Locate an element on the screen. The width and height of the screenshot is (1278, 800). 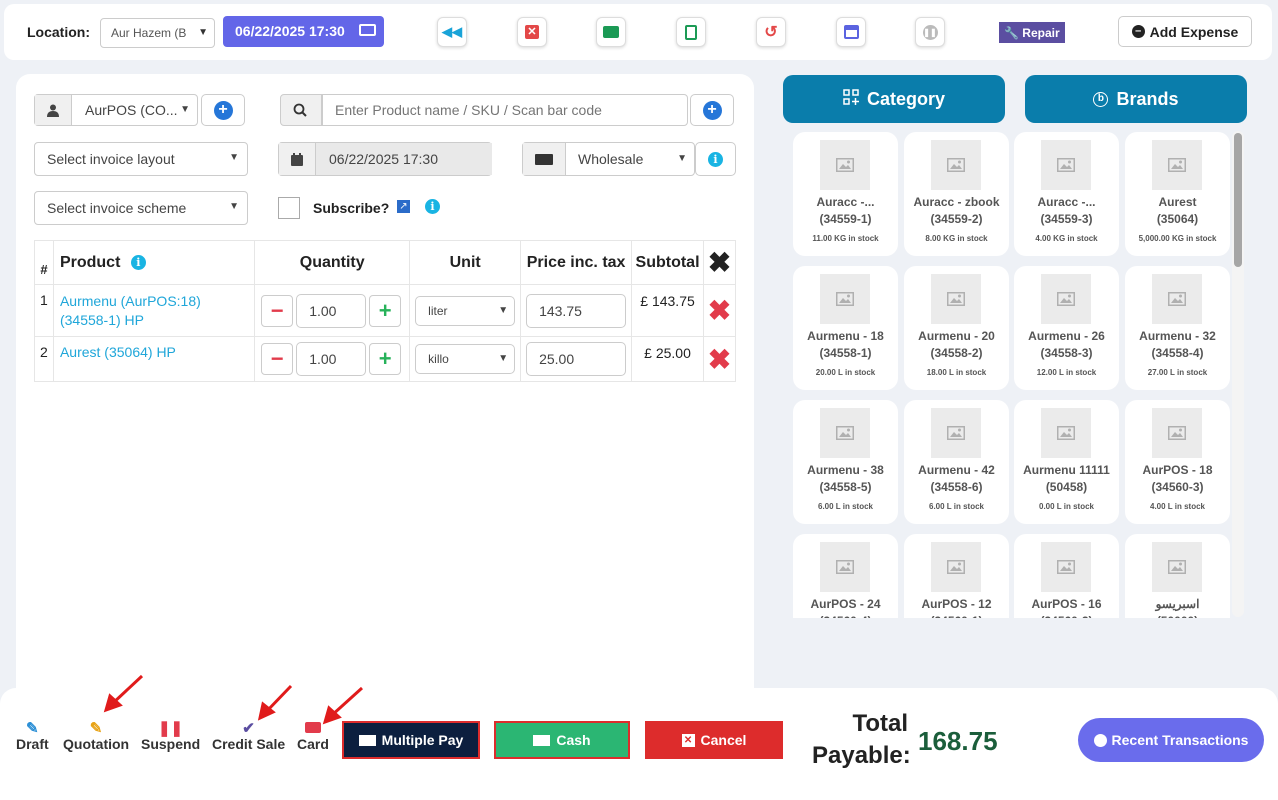
product-card: Auracc -... (34559-1) 11.00 KG in stock is located at coordinates (845, 194).